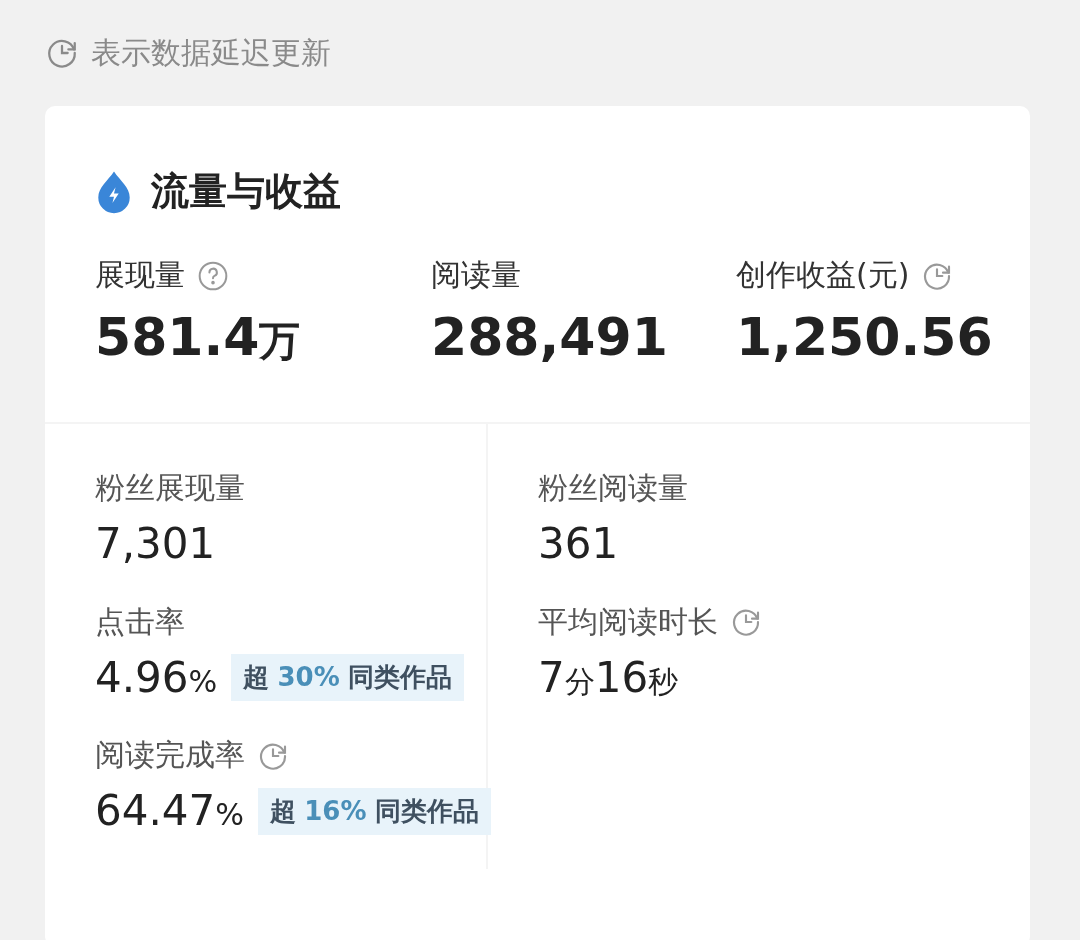 The height and width of the screenshot is (940, 1080). Describe the element at coordinates (155, 544) in the screenshot. I see `metric-value: 7,301` at that location.